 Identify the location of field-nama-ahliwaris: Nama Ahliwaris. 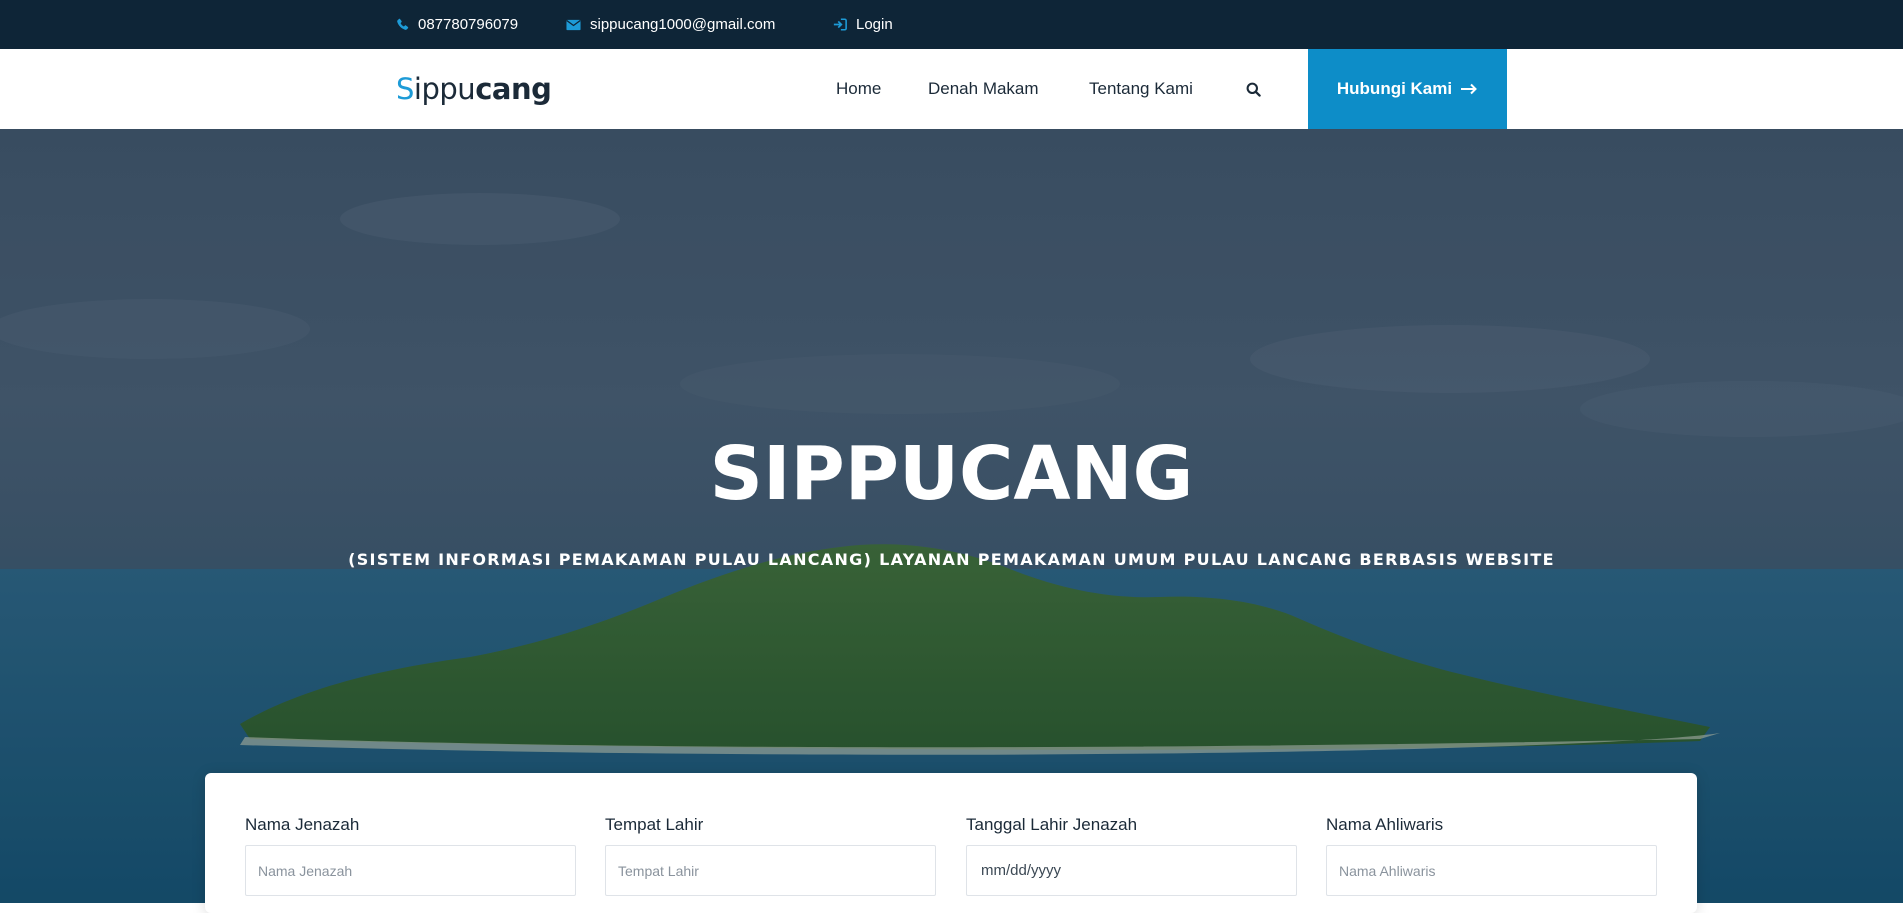
(1491, 854).